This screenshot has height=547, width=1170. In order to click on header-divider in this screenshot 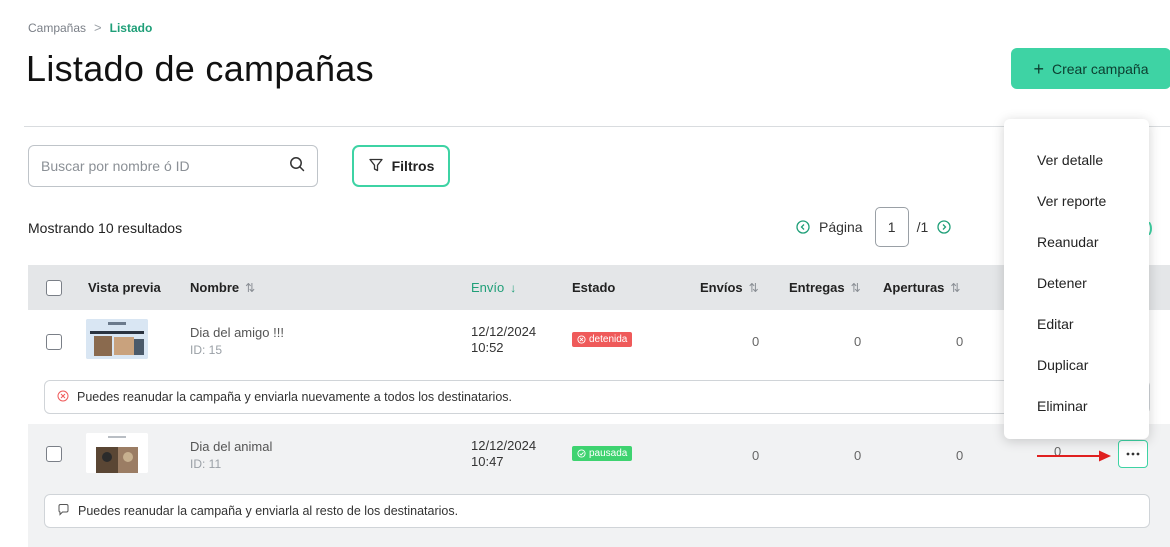, I will do `click(597, 126)`.